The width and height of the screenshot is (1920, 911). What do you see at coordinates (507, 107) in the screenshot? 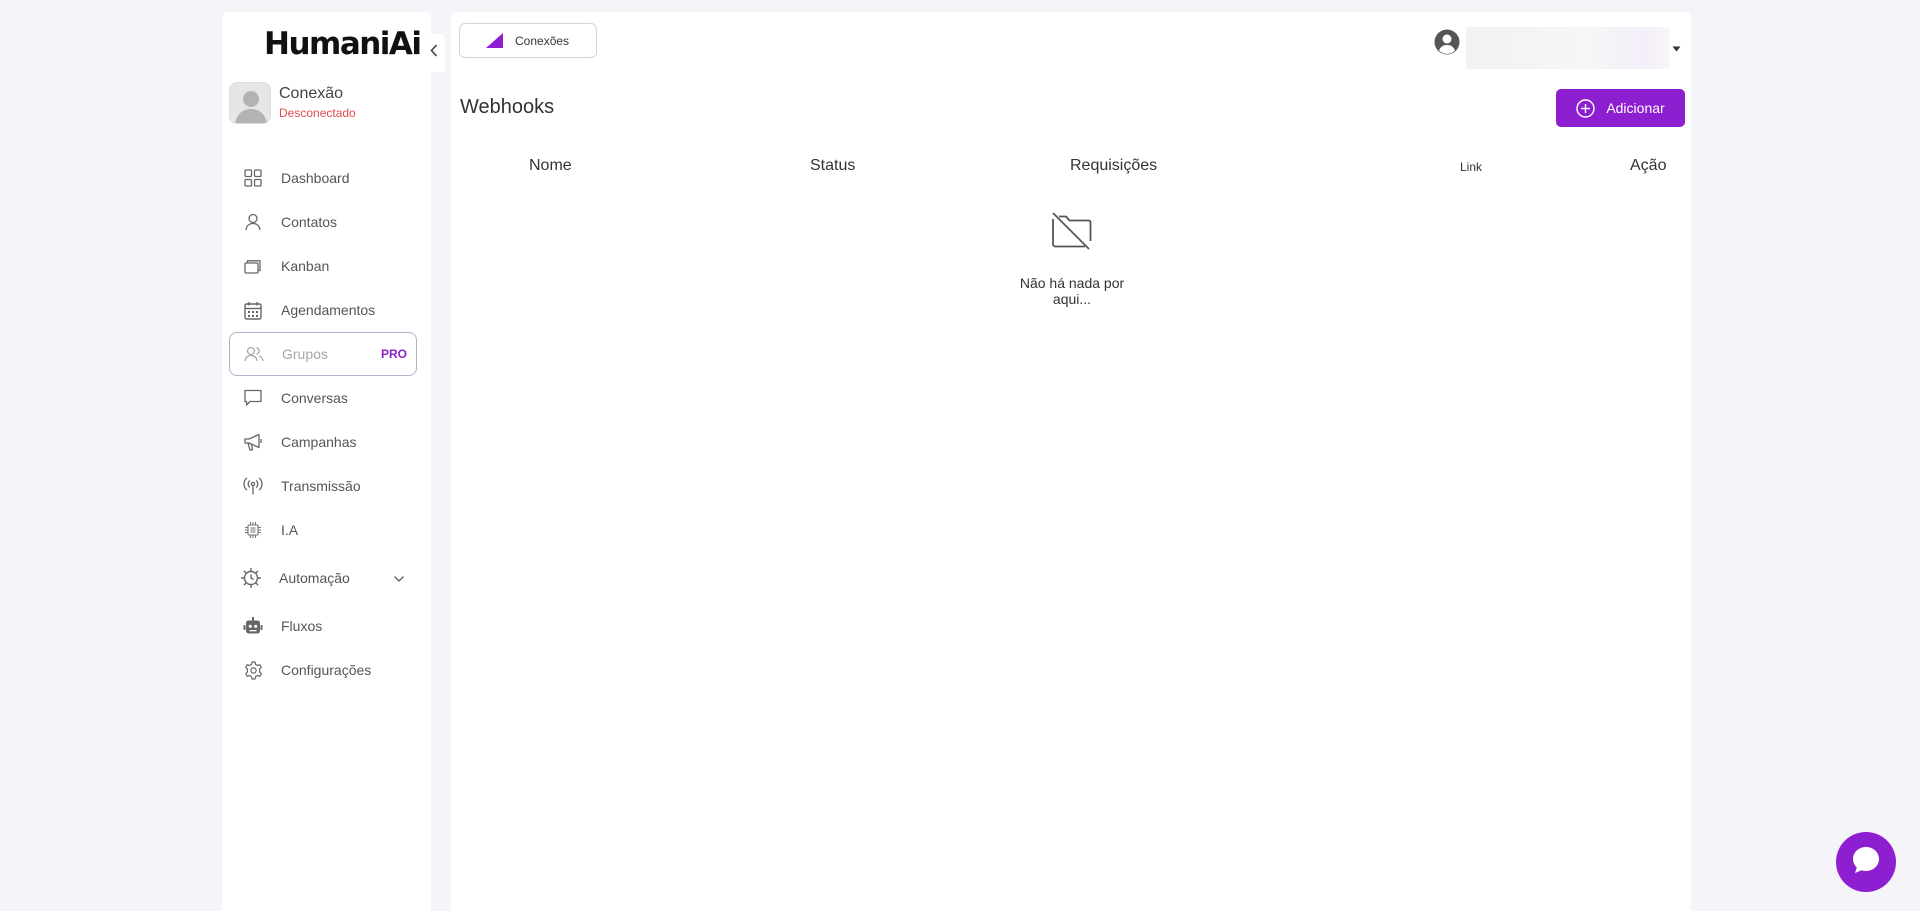
I see `page-title: Webhooks` at bounding box center [507, 107].